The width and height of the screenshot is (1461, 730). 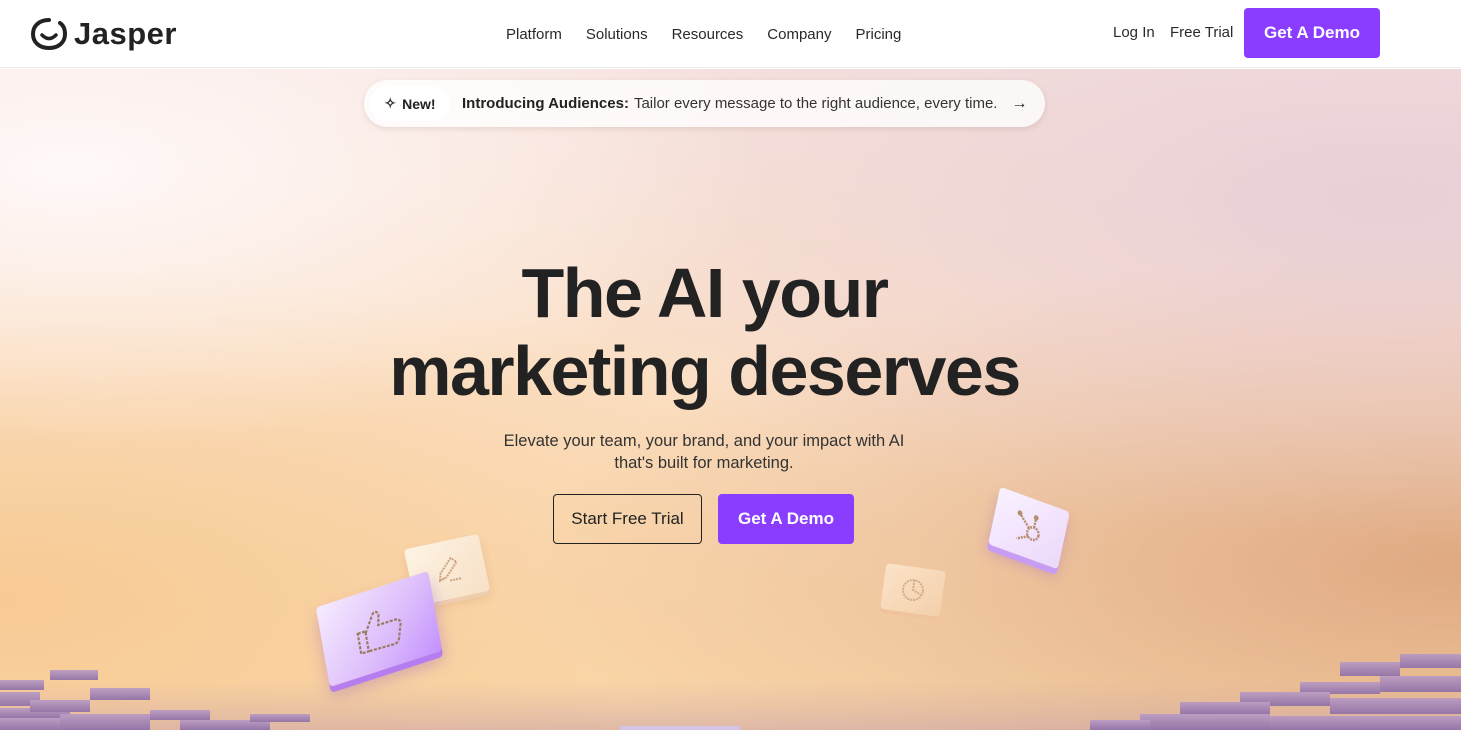 I want to click on free-trial-link: Free Trial, so click(x=1201, y=32).